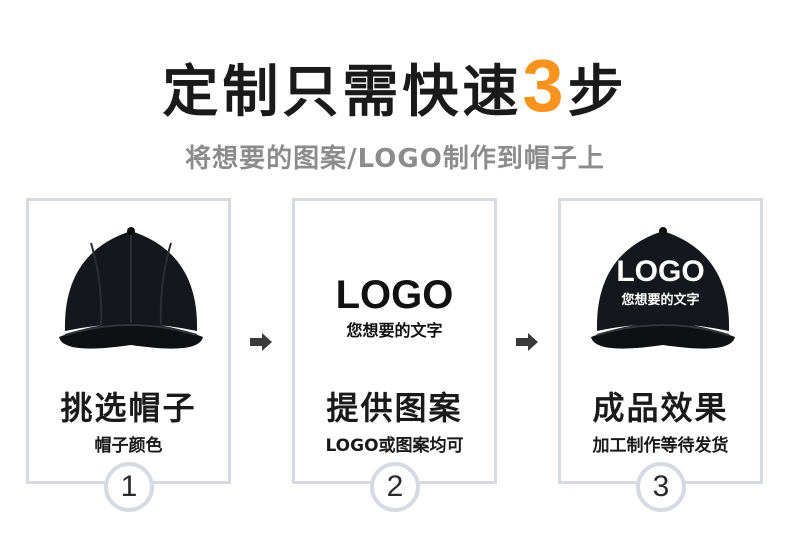  I want to click on step-1-subtitle: 帽子颜色, so click(128, 446).